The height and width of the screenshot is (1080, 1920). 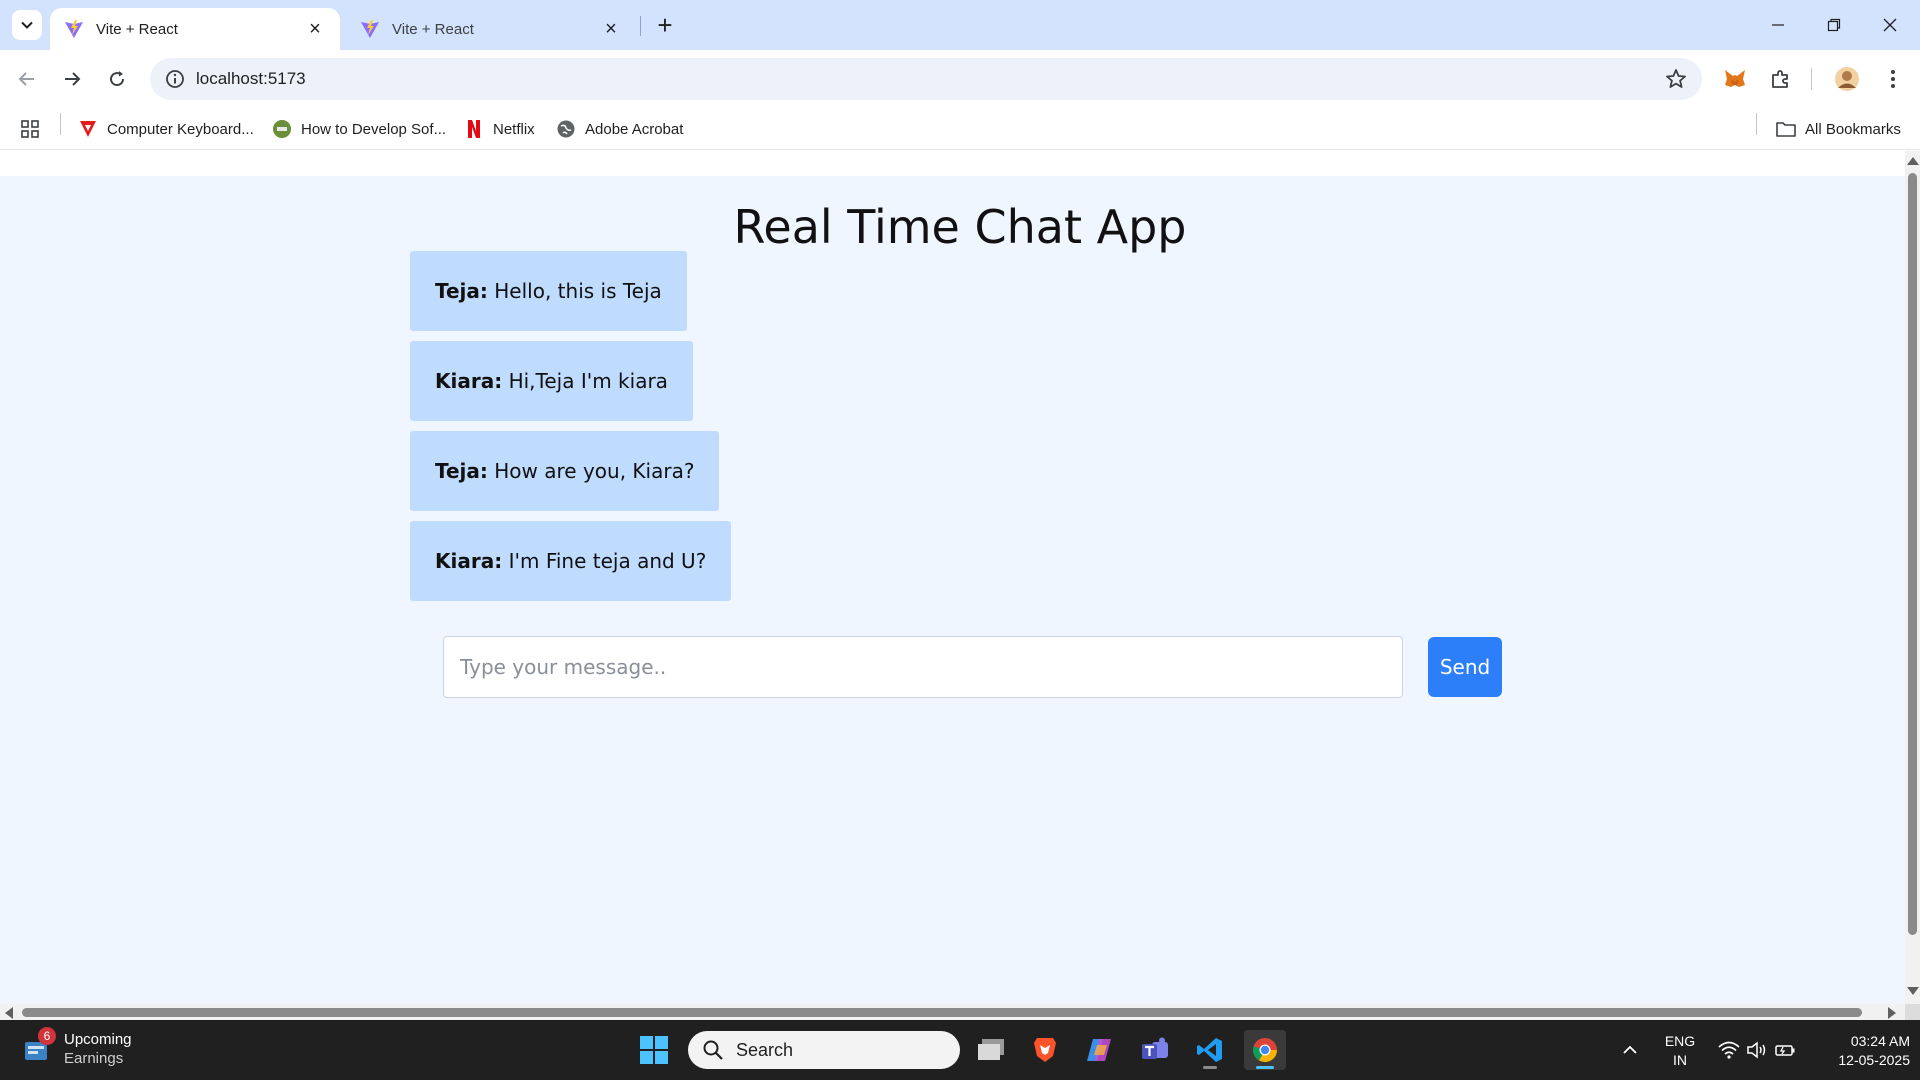 What do you see at coordinates (634, 129) in the screenshot?
I see `bookmark-label: Adobe Acrobat` at bounding box center [634, 129].